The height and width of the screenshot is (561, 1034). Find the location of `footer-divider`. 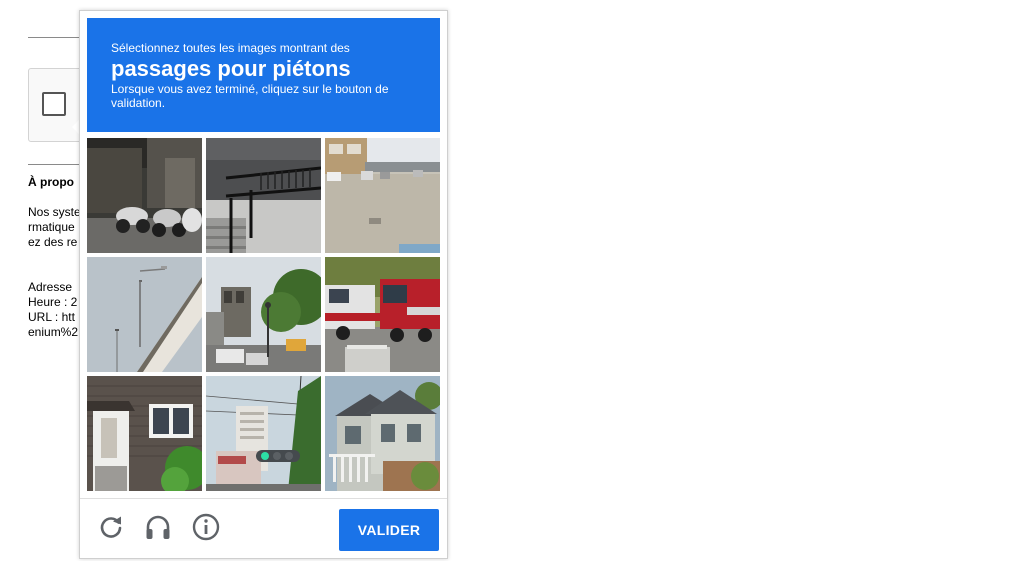

footer-divider is located at coordinates (263, 498).